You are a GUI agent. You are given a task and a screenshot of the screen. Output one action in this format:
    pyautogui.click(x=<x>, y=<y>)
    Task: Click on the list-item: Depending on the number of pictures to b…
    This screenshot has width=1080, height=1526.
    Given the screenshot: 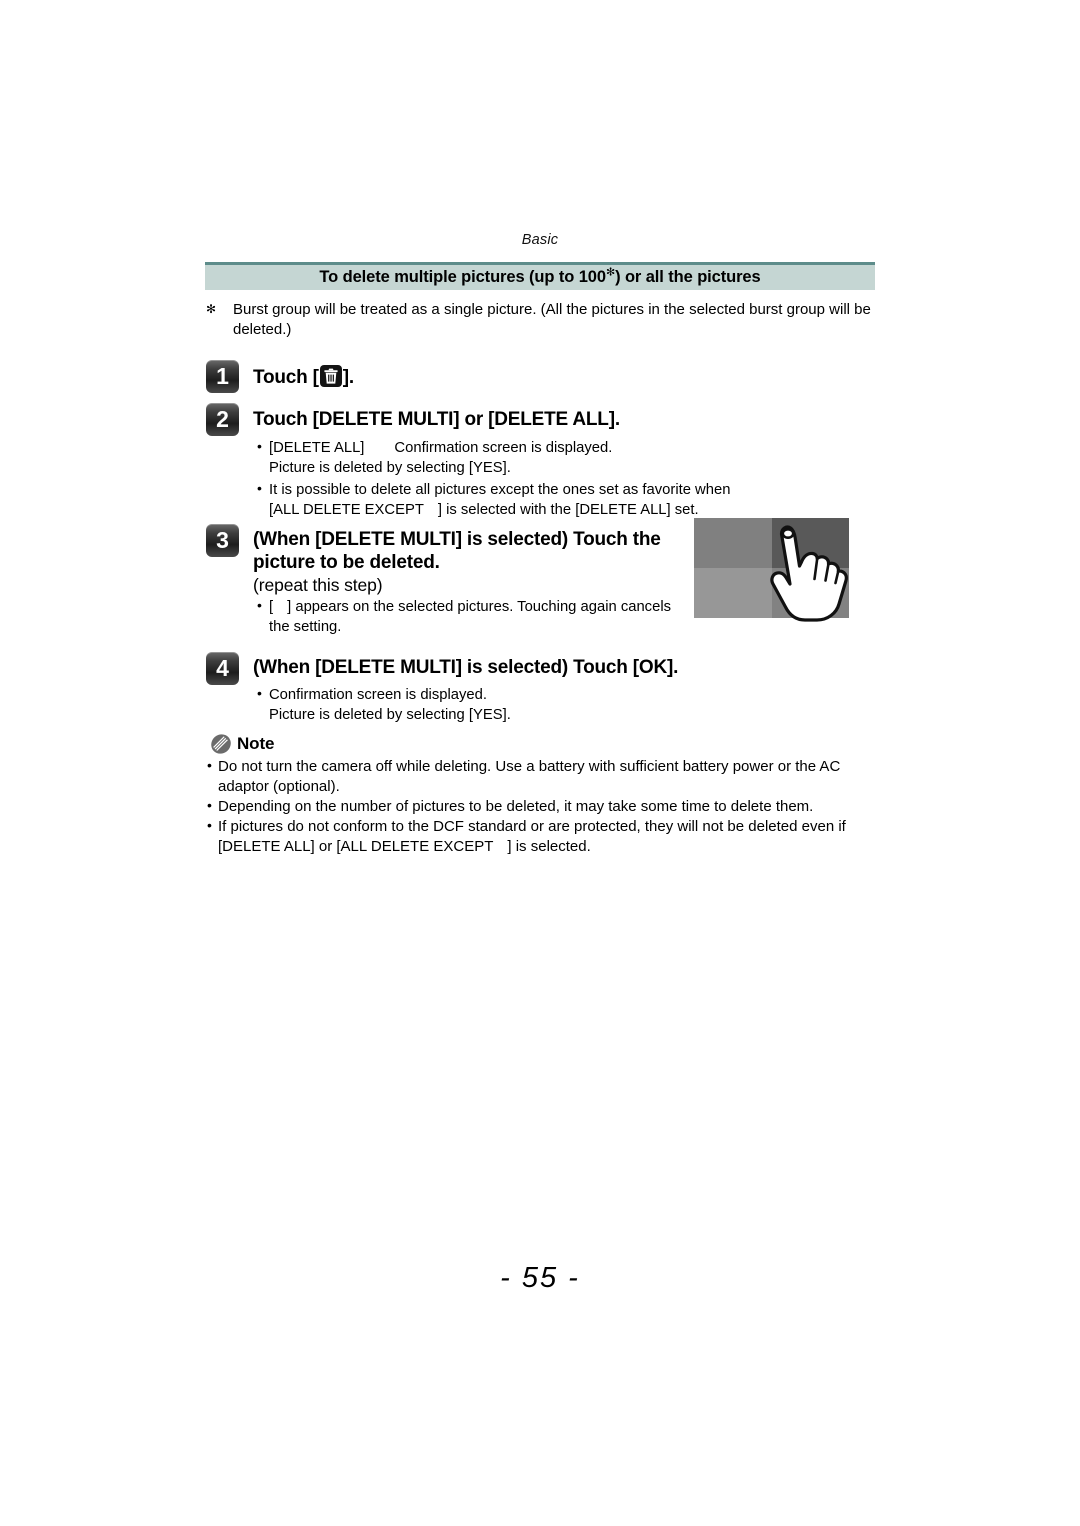 What is the action you would take?
    pyautogui.click(x=546, y=806)
    